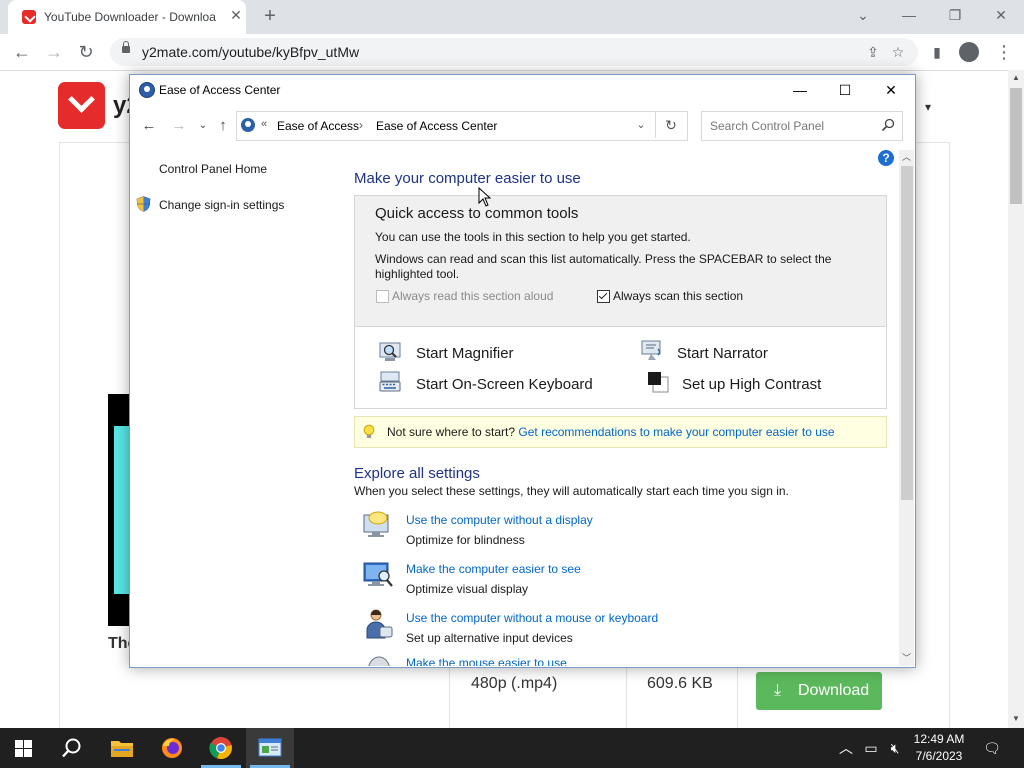  What do you see at coordinates (802, 126) in the screenshot?
I see `search-input: Search Control Panel` at bounding box center [802, 126].